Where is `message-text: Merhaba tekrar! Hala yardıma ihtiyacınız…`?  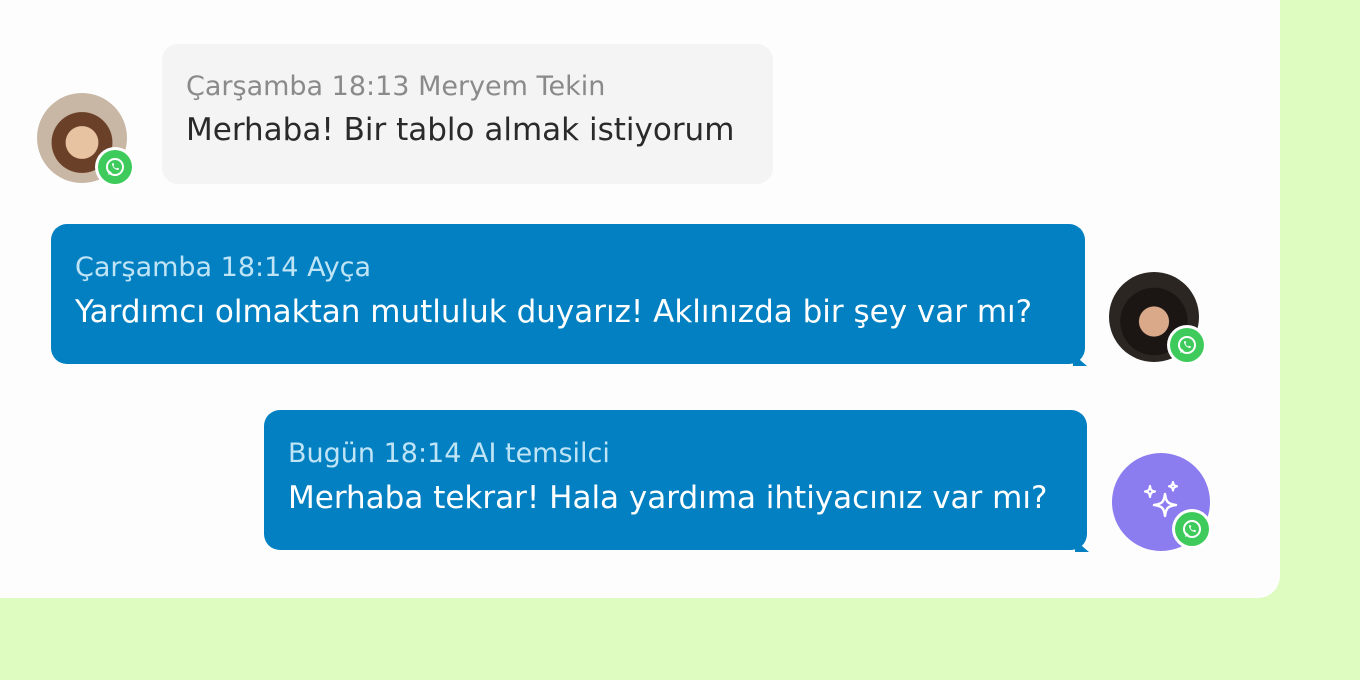 message-text: Merhaba tekrar! Hala yardıma ihtiyacınız… is located at coordinates (668, 498).